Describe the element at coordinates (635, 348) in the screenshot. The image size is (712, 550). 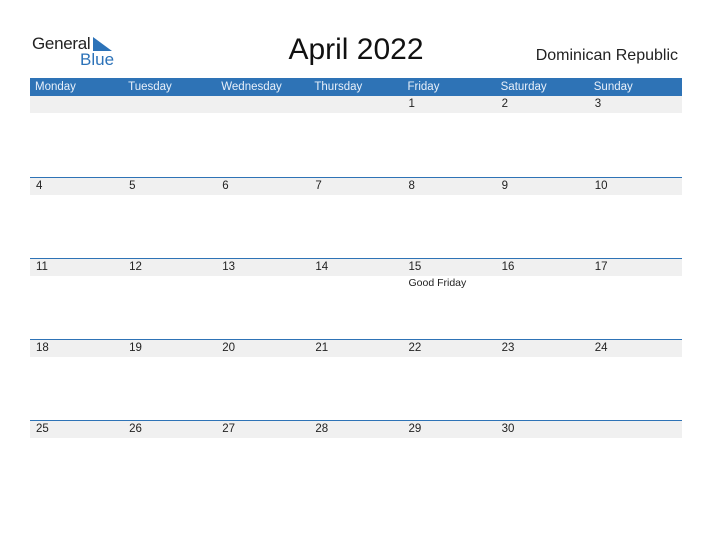
I see `day-cell: 24` at that location.